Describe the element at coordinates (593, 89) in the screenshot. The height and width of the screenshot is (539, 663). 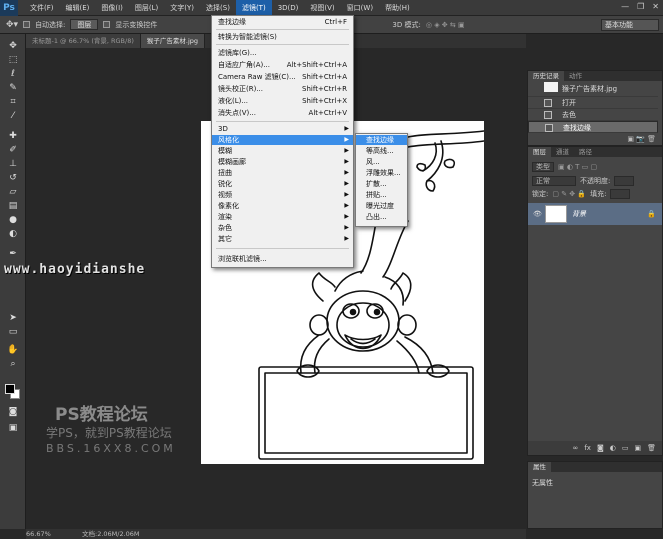
I see `history-snapshot: 猴子广告素材.jpg` at that location.